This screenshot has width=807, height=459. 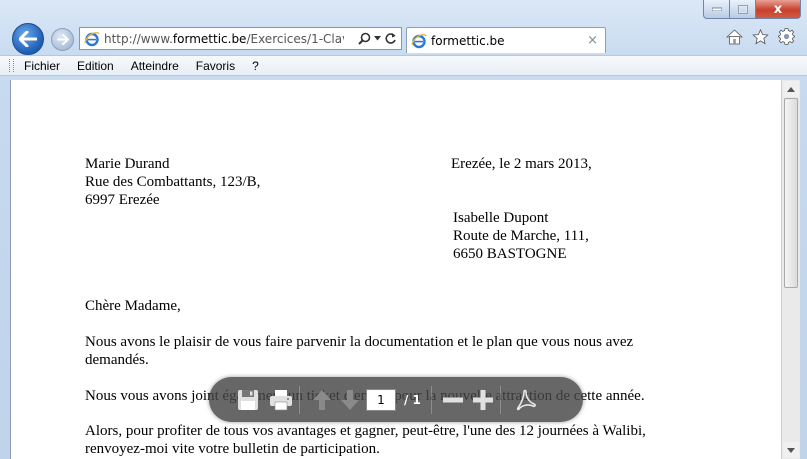 What do you see at coordinates (155, 66) in the screenshot?
I see `menu-atteindre: Atteindre` at bounding box center [155, 66].